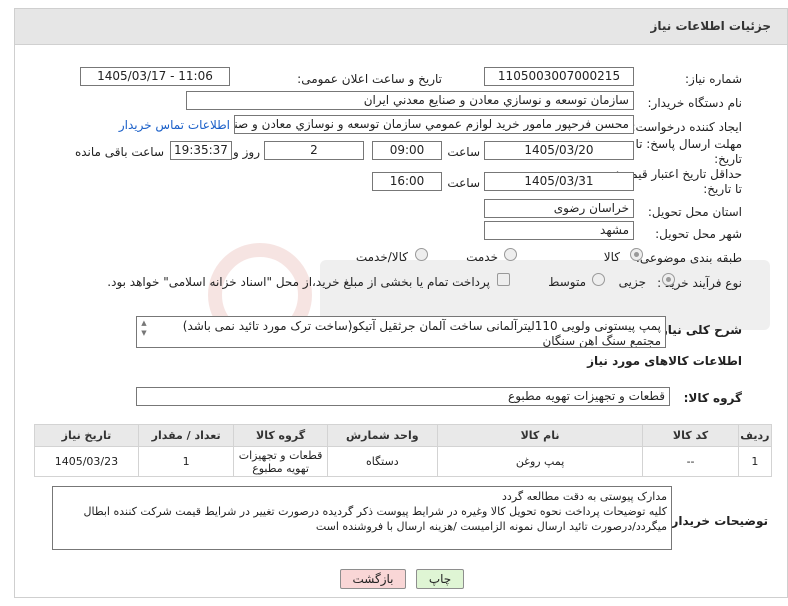 The height and width of the screenshot is (606, 788). I want to click on requester-label: ایجاد کننده درخواست:, so click(686, 127).